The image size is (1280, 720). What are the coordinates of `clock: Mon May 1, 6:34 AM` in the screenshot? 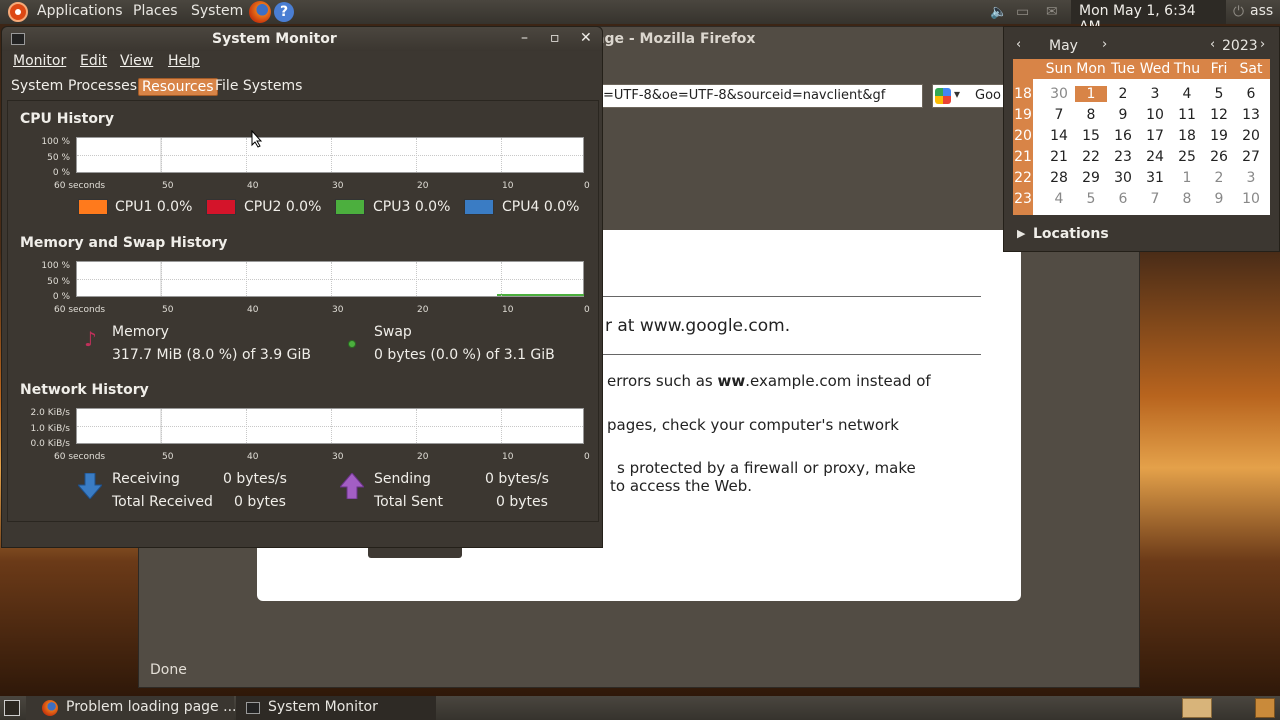 It's located at (1148, 17).